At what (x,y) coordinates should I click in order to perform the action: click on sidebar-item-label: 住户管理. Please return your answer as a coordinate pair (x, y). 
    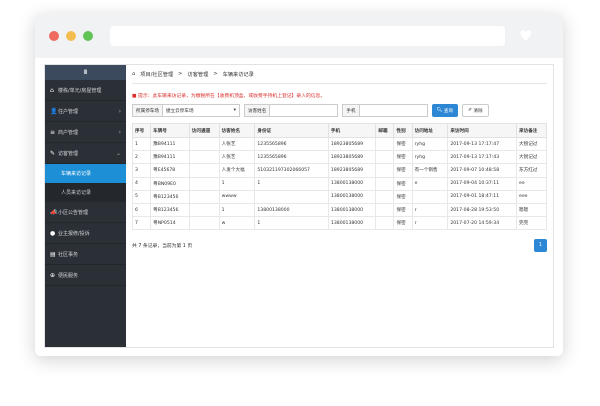
    Looking at the image, I should click on (68, 111).